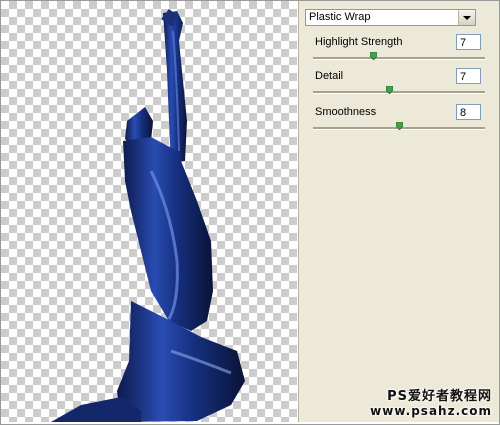  What do you see at coordinates (468, 76) in the screenshot?
I see `detail-input: 7` at bounding box center [468, 76].